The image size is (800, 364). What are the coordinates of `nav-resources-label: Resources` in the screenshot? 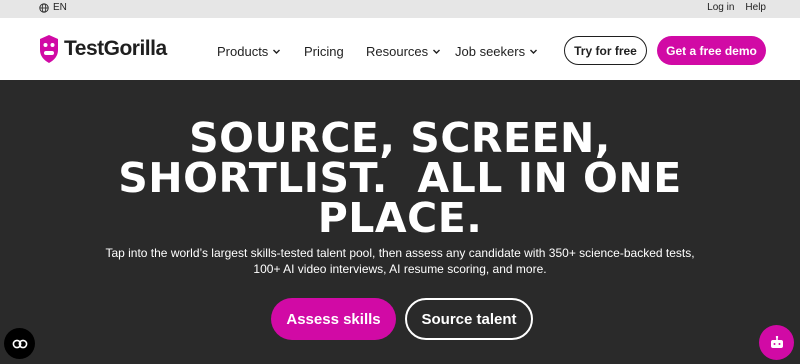 It's located at (397, 51).